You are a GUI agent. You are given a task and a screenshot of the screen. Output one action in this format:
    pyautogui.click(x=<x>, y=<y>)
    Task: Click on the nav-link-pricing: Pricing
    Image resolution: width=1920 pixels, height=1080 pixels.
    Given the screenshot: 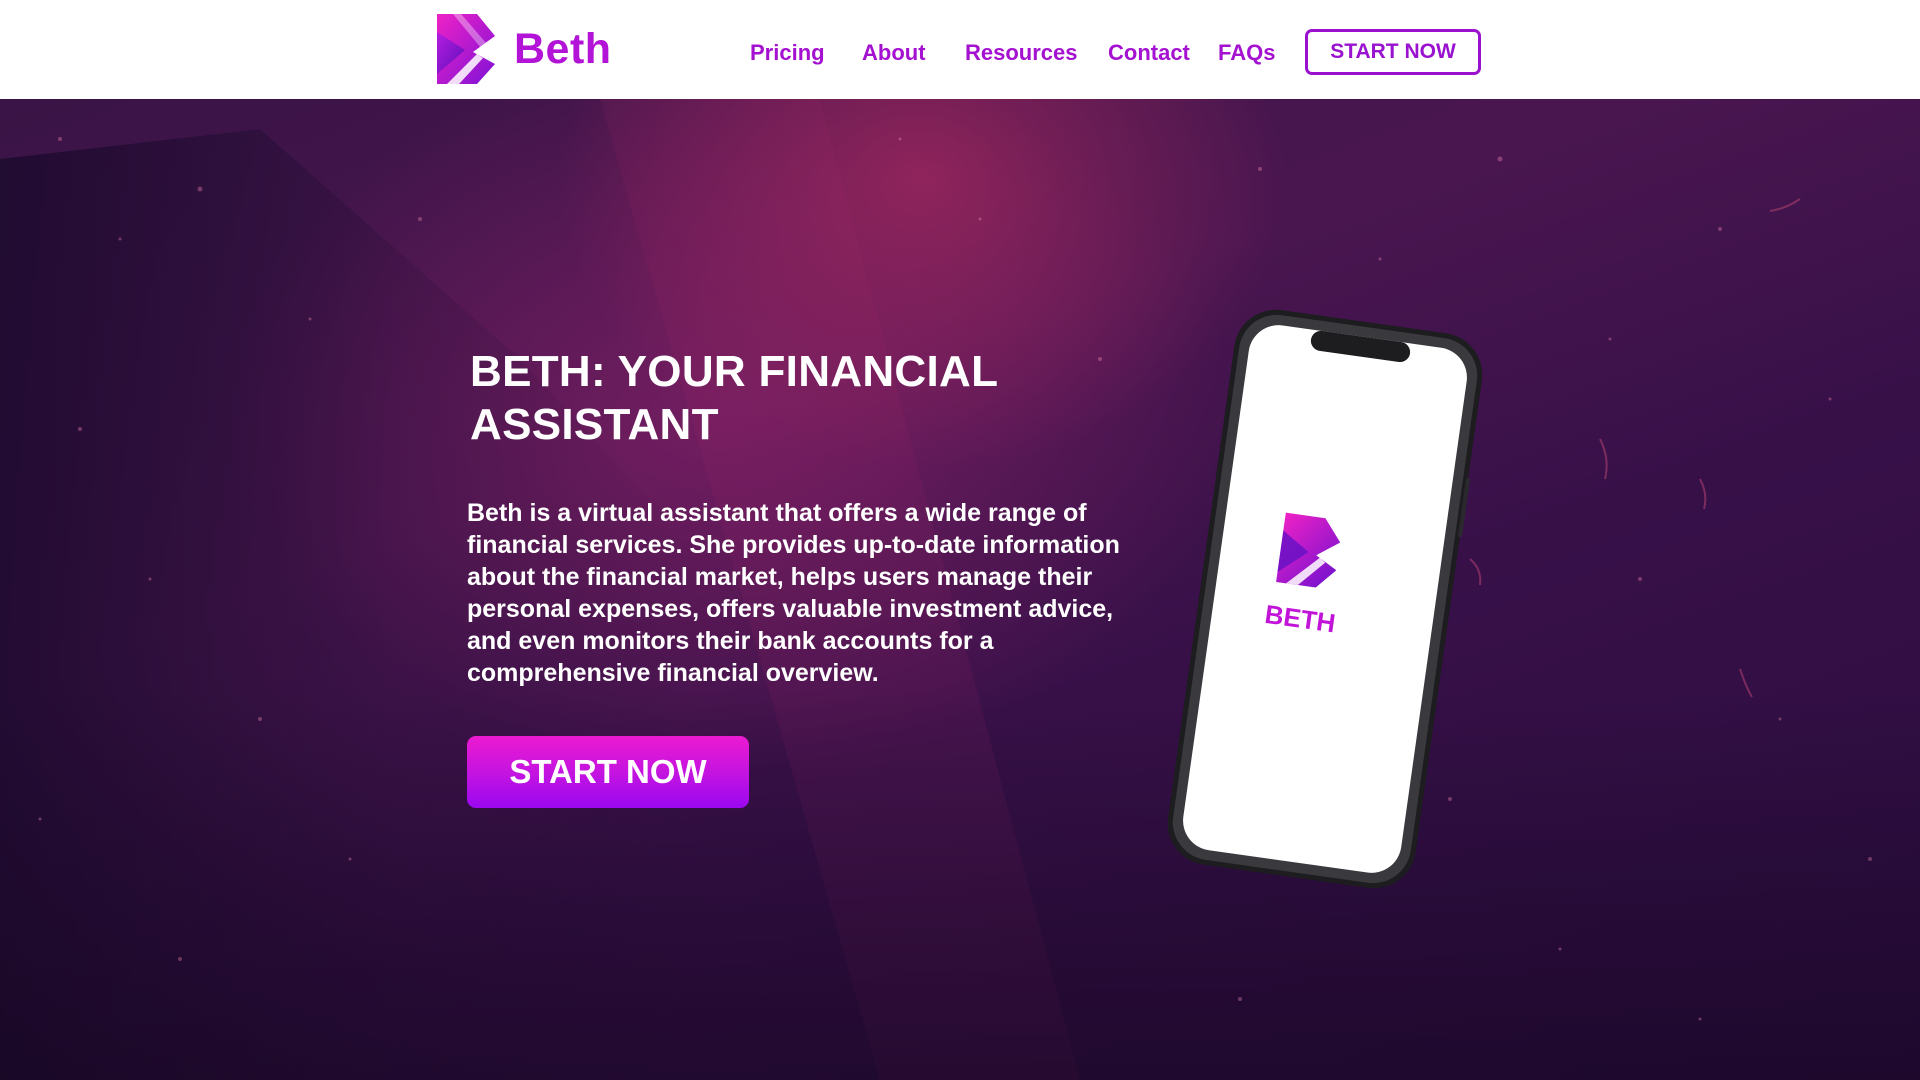 What is the action you would take?
    pyautogui.click(x=787, y=53)
    